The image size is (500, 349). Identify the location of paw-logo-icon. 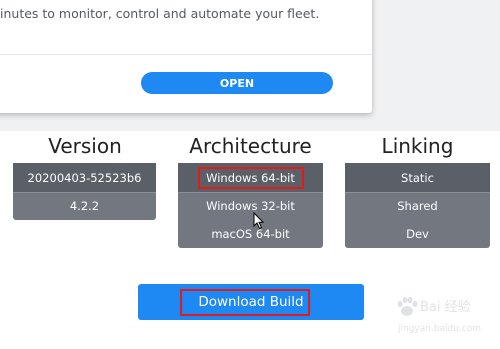
(407, 306).